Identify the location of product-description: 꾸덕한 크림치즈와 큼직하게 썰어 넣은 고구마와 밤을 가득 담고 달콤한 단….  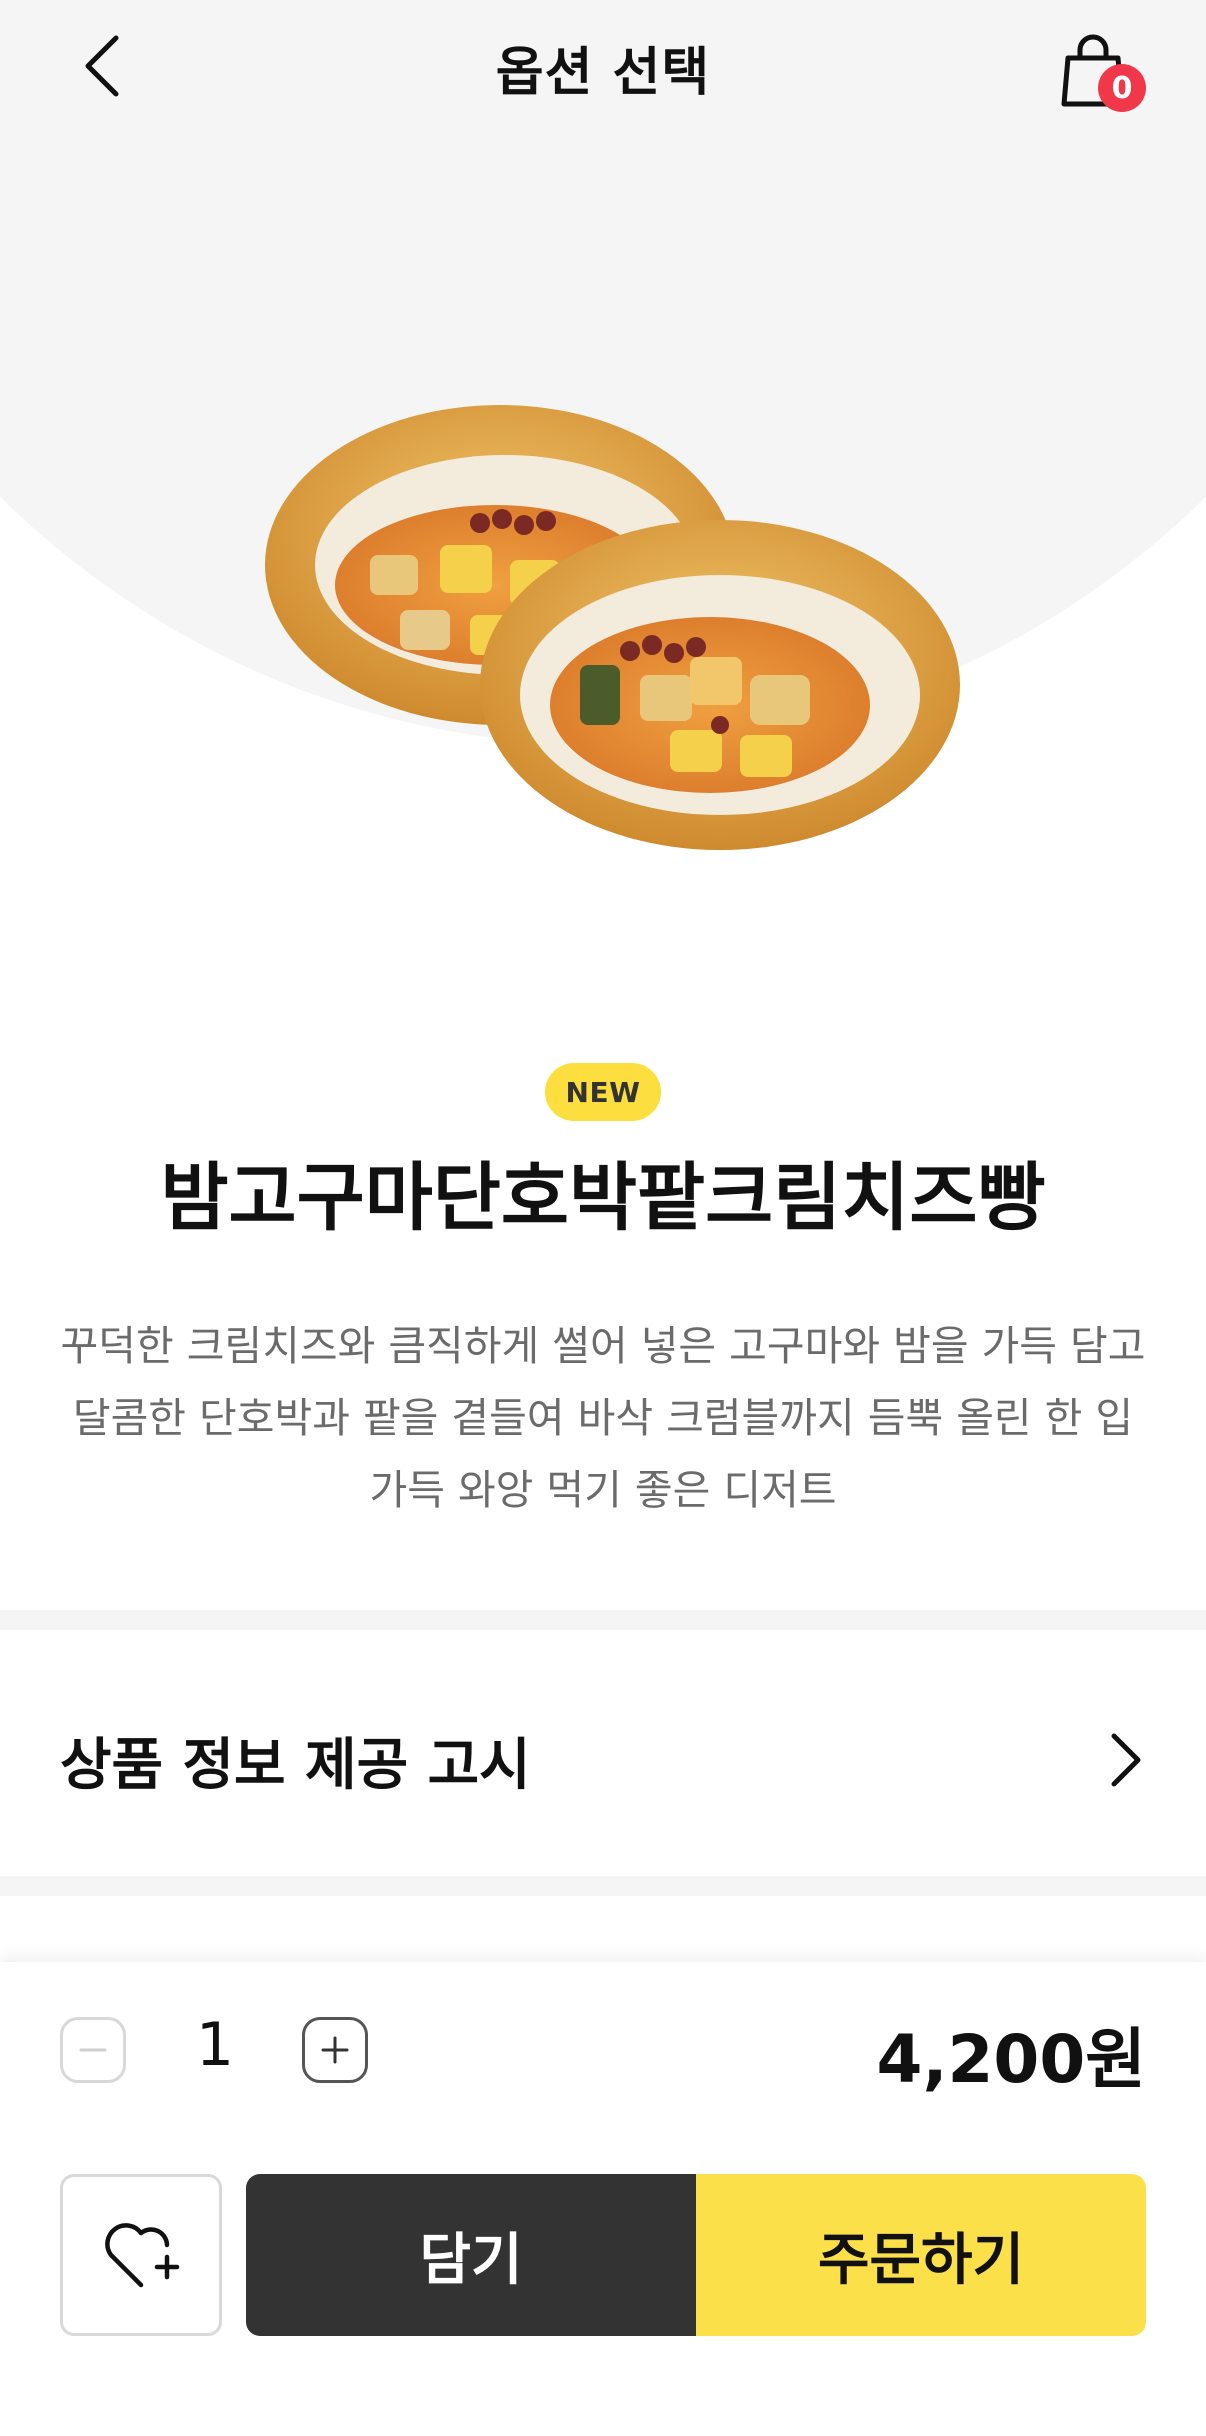
(603, 1418).